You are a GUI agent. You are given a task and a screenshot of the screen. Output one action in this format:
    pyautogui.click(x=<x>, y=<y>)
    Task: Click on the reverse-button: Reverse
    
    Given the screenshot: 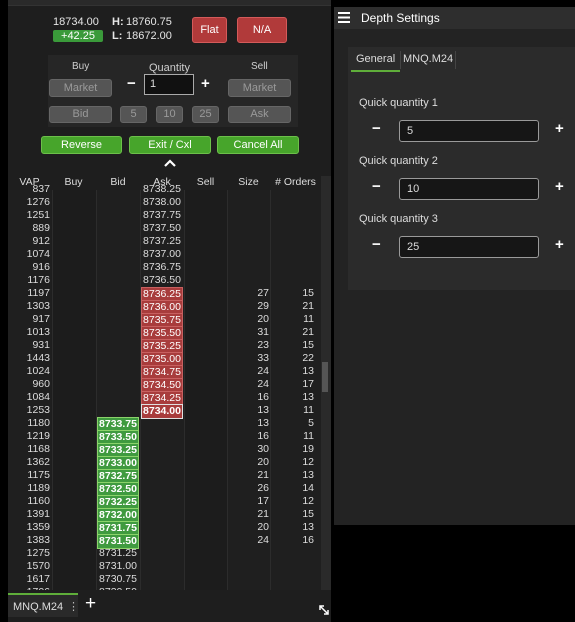 What is the action you would take?
    pyautogui.click(x=81, y=145)
    